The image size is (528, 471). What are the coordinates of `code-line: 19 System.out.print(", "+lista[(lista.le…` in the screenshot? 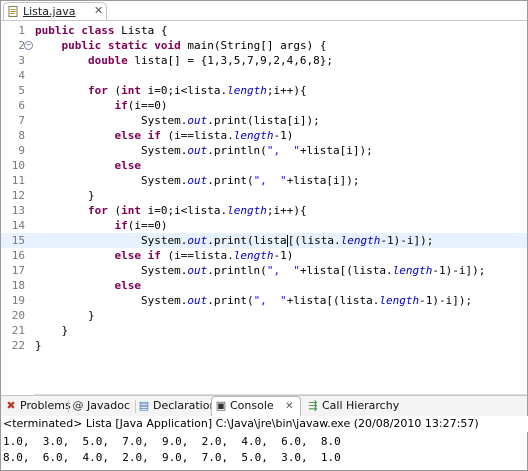 It's located at (264, 300).